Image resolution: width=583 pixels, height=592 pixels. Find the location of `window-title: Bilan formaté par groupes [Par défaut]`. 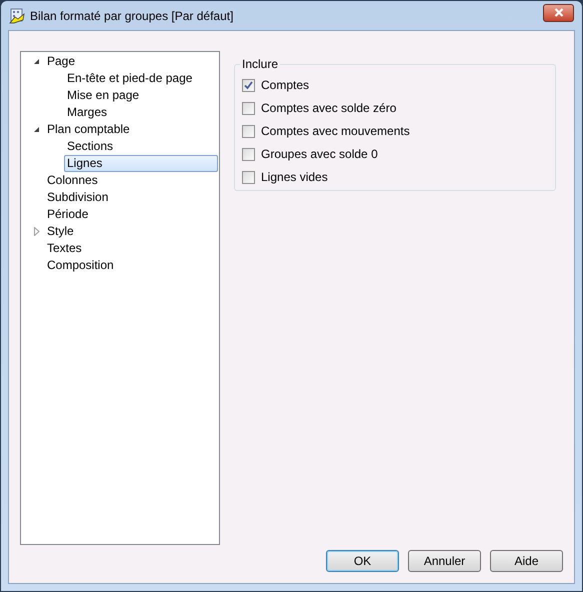

window-title: Bilan formaté par groupes [Par défaut] is located at coordinates (132, 16).